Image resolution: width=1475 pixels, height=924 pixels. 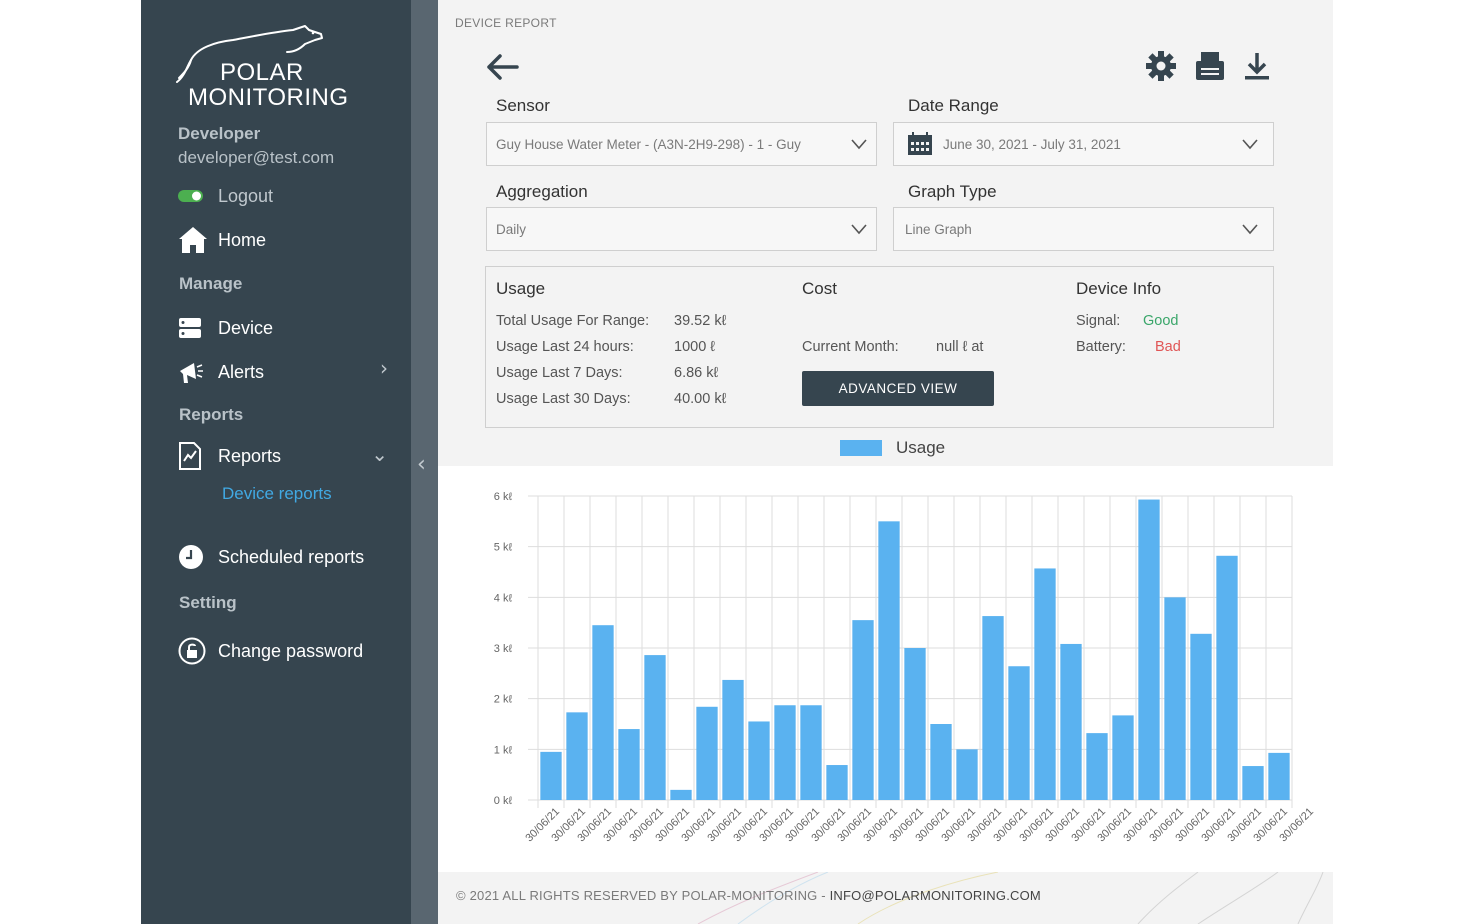 I want to click on y-tick-label: 5 kℓ, so click(x=503, y=548).